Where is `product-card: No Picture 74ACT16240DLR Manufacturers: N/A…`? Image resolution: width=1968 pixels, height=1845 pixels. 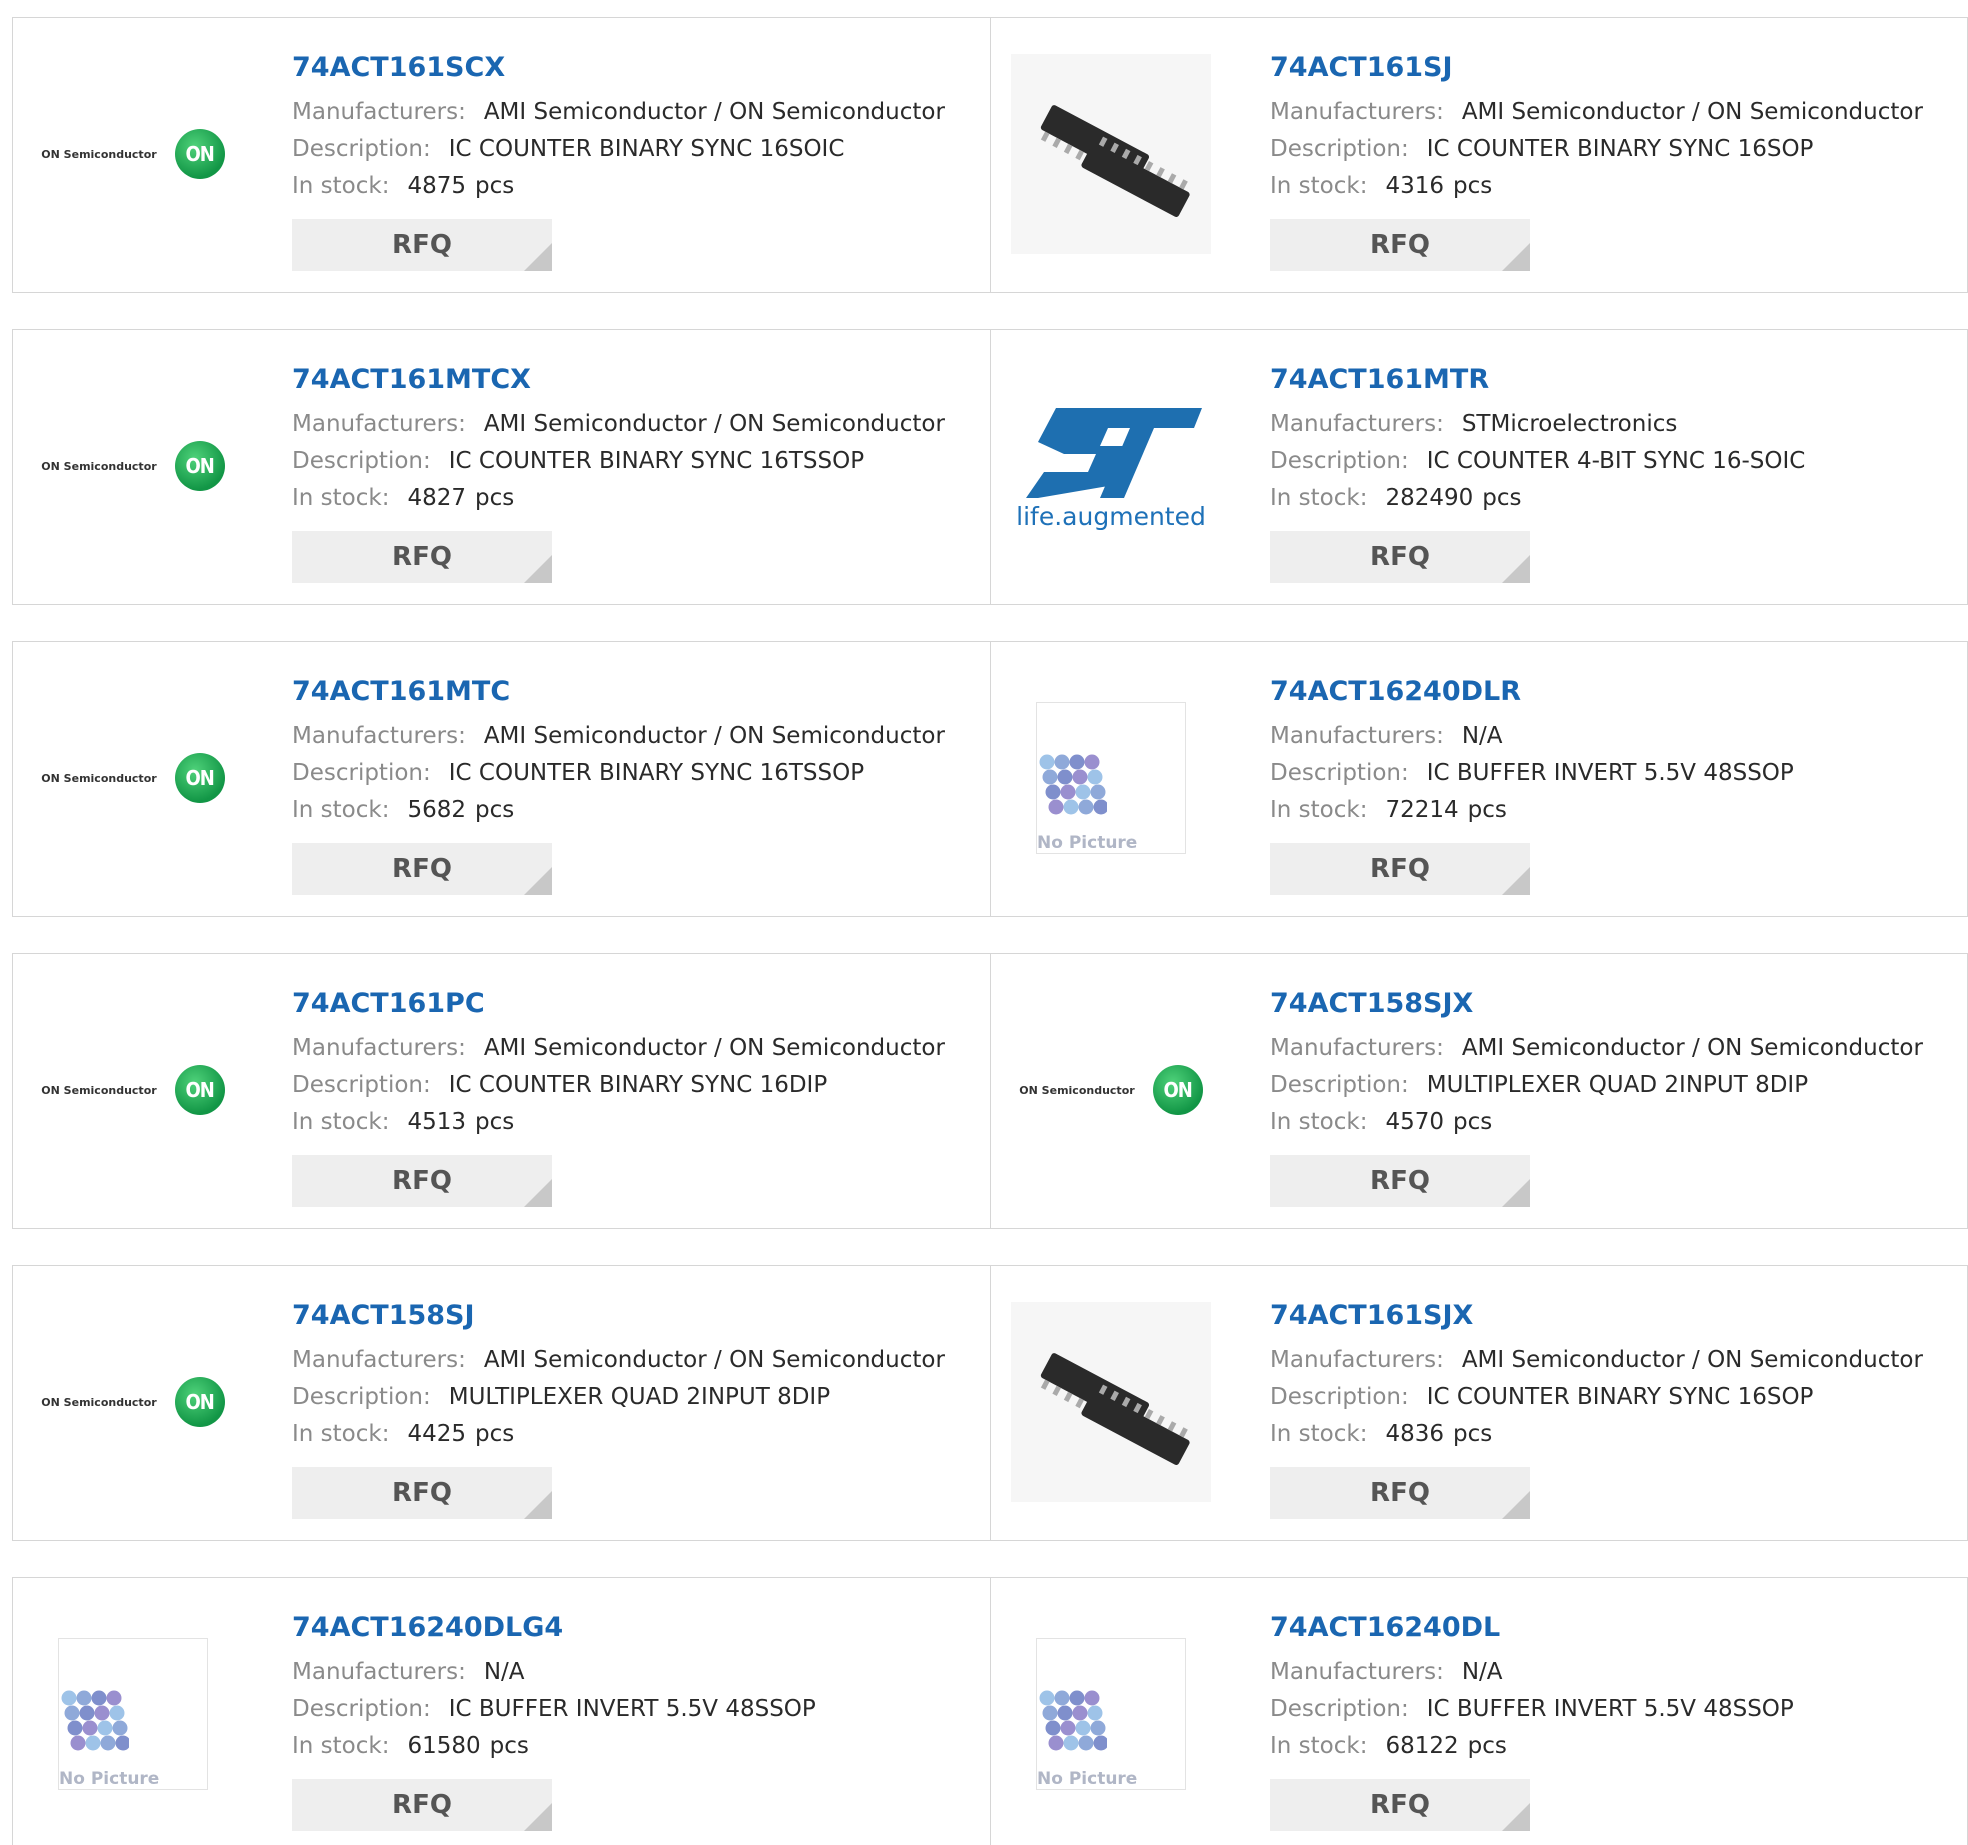
product-card: No Picture 74ACT16240DLR Manufacturers: N/A… is located at coordinates (1479, 779).